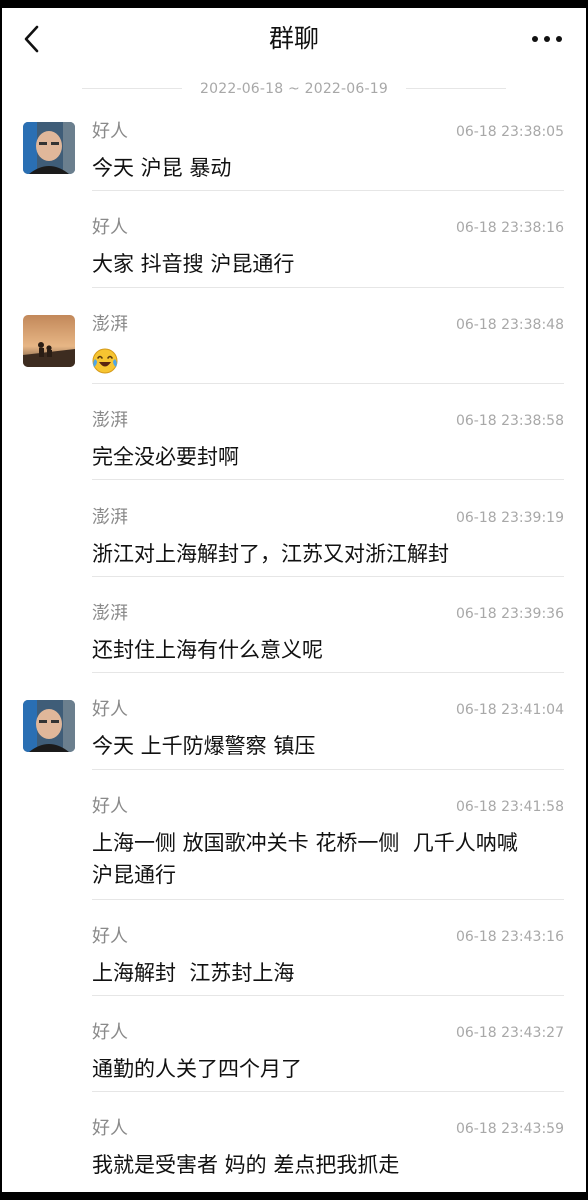 Image resolution: width=588 pixels, height=1200 pixels. I want to click on message-time: 06-18 23:38:58, so click(509, 421).